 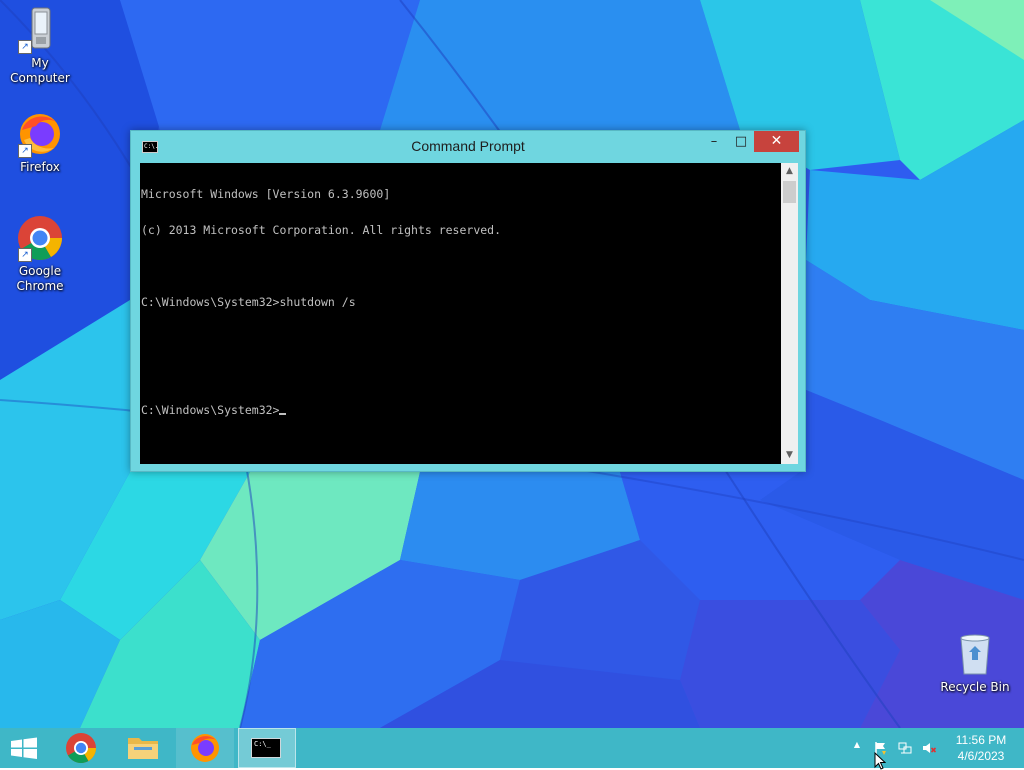 What do you see at coordinates (512, 748) in the screenshot?
I see `taskbar: C:\_ ▲ 11:56 PM 4/6/2023` at bounding box center [512, 748].